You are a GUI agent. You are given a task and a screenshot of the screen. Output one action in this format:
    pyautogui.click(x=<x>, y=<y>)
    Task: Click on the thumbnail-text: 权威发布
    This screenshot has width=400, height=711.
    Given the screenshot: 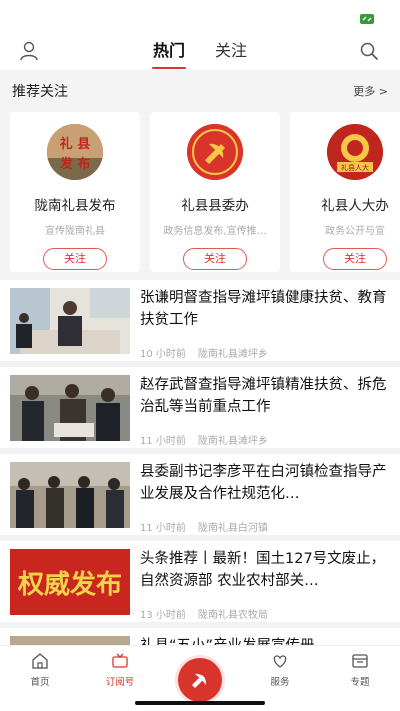 What is the action you would take?
    pyautogui.click(x=69, y=584)
    